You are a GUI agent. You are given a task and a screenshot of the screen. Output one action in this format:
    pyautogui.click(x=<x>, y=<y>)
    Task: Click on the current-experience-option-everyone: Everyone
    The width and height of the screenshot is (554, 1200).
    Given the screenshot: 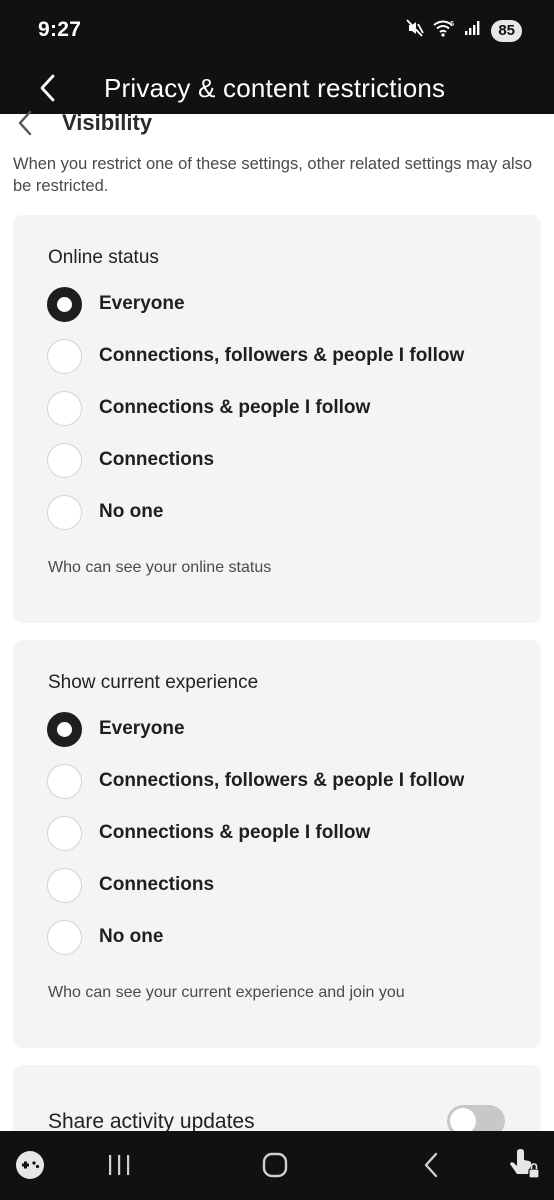 What is the action you would take?
    pyautogui.click(x=116, y=729)
    